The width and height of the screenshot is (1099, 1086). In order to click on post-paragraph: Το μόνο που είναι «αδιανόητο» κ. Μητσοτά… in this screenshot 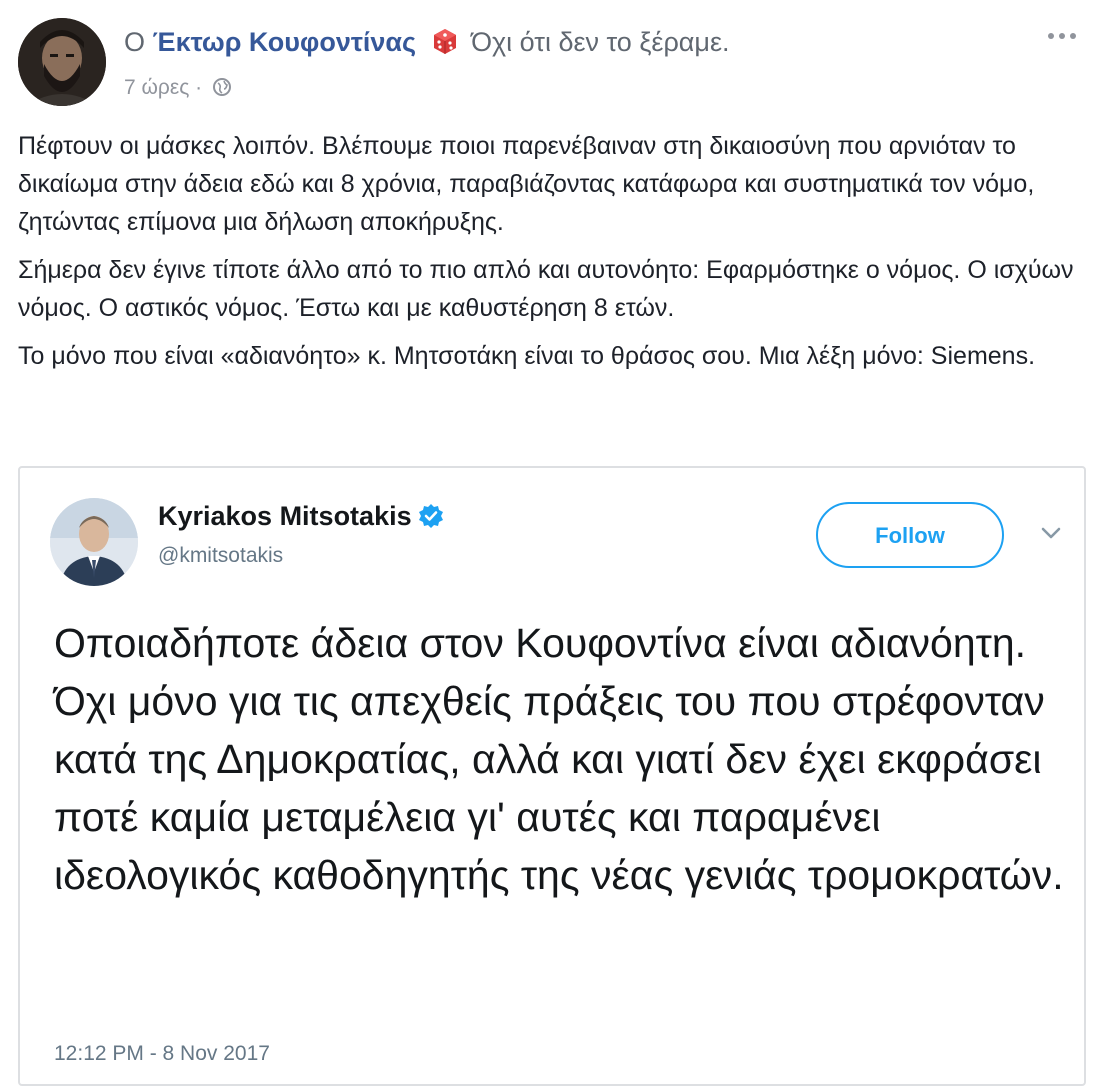, I will do `click(527, 356)`.